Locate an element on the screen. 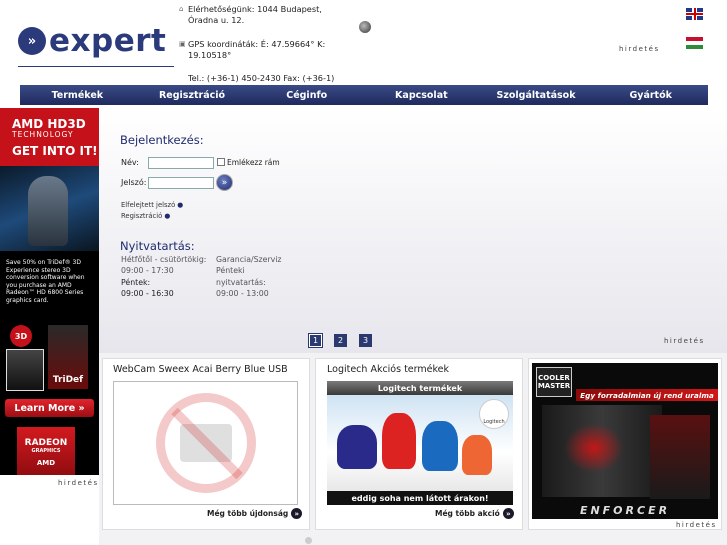  amd-text: AMD is located at coordinates (46, 462).